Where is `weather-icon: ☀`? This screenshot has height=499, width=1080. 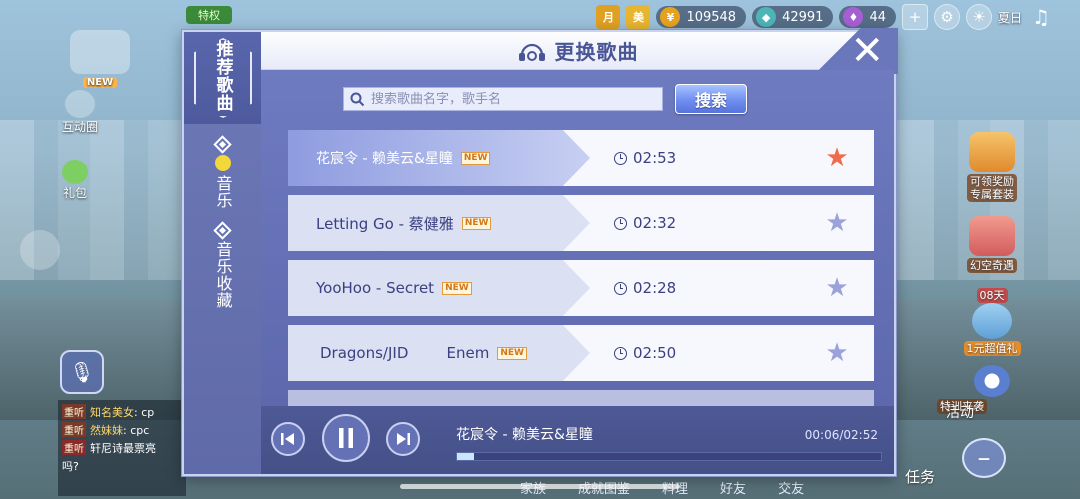
weather-icon: ☀ is located at coordinates (978, 17).